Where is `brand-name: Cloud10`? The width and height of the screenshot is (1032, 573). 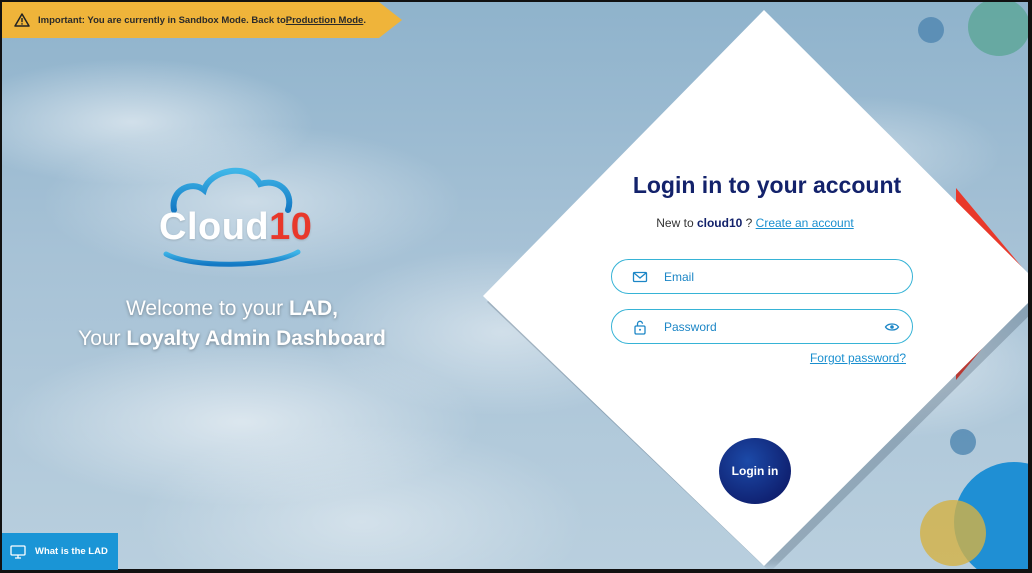 brand-name: Cloud10 is located at coordinates (235, 227).